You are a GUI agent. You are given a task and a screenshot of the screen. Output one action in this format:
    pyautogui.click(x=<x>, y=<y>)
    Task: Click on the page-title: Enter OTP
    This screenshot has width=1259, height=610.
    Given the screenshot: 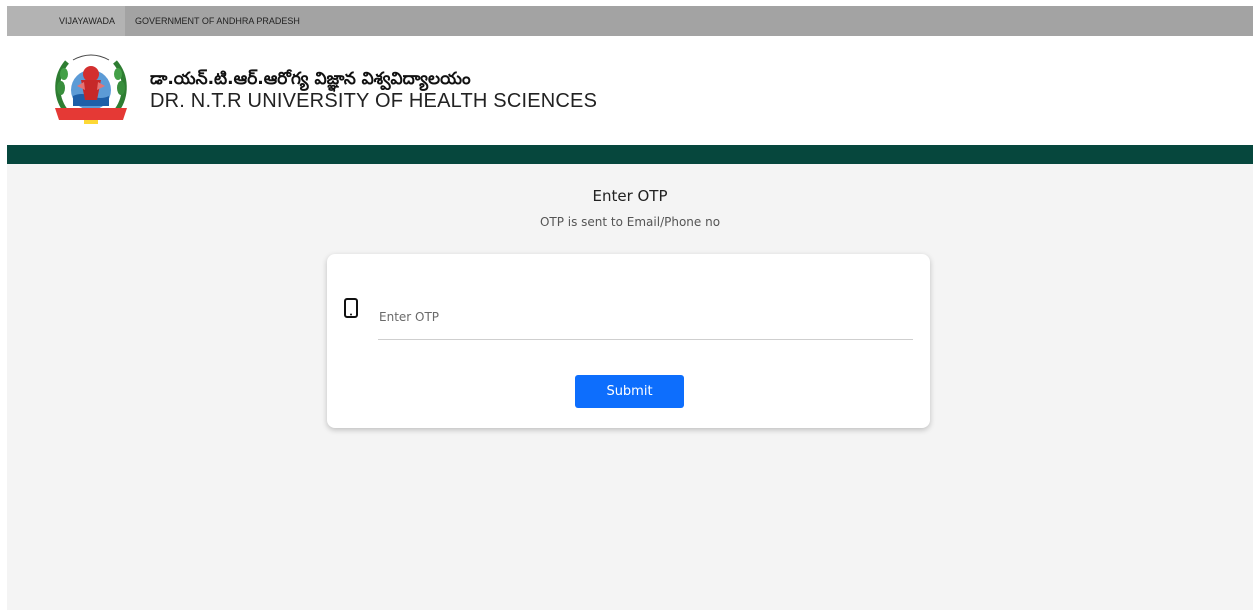 What is the action you would take?
    pyautogui.click(x=630, y=196)
    